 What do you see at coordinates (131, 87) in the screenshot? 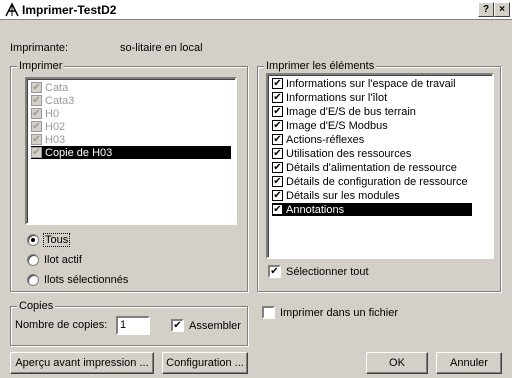
I see `island-item: ✔ Cata` at bounding box center [131, 87].